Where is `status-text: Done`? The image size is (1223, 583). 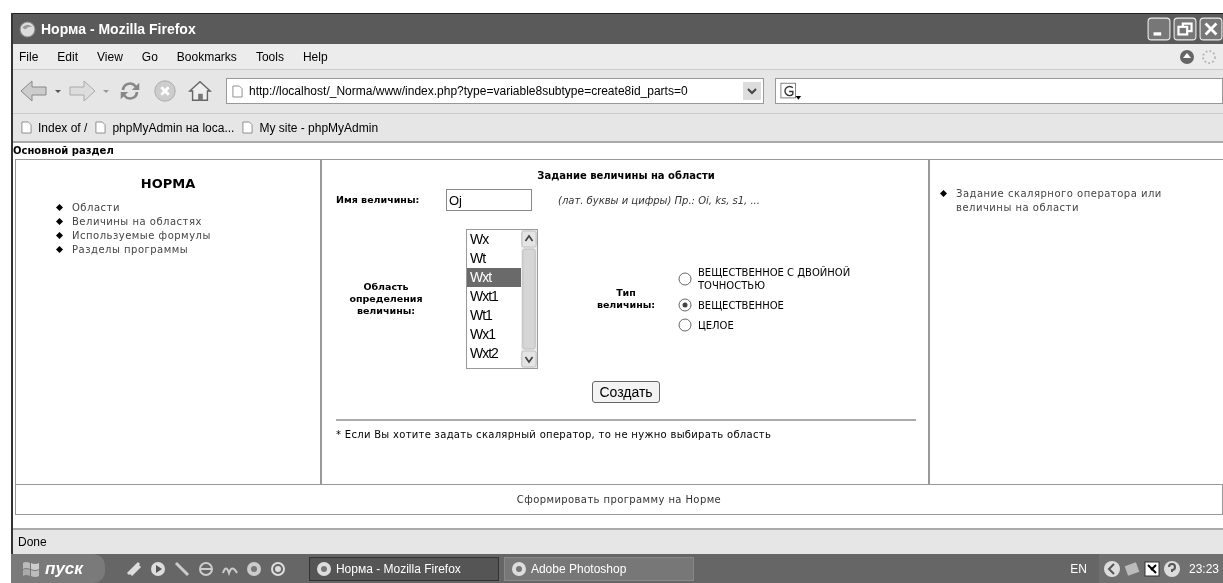
status-text: Done is located at coordinates (32, 541).